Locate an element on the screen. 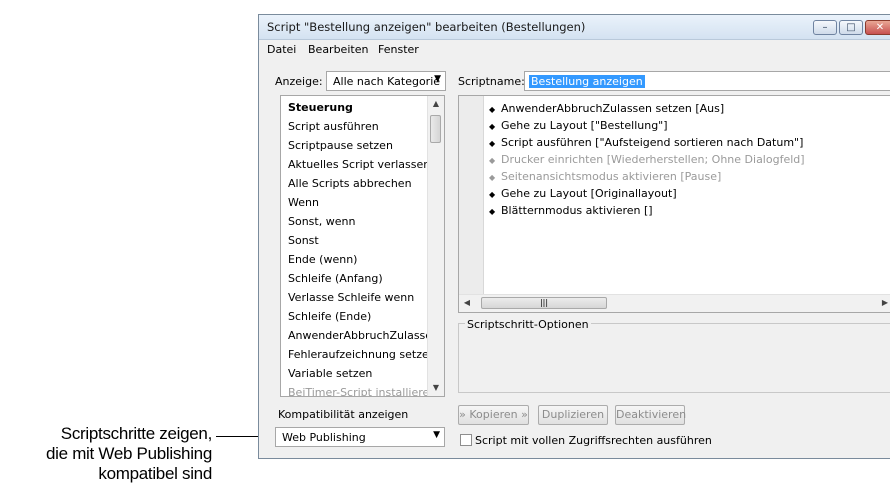  step-item: Schleife (Ende) is located at coordinates (329, 316).